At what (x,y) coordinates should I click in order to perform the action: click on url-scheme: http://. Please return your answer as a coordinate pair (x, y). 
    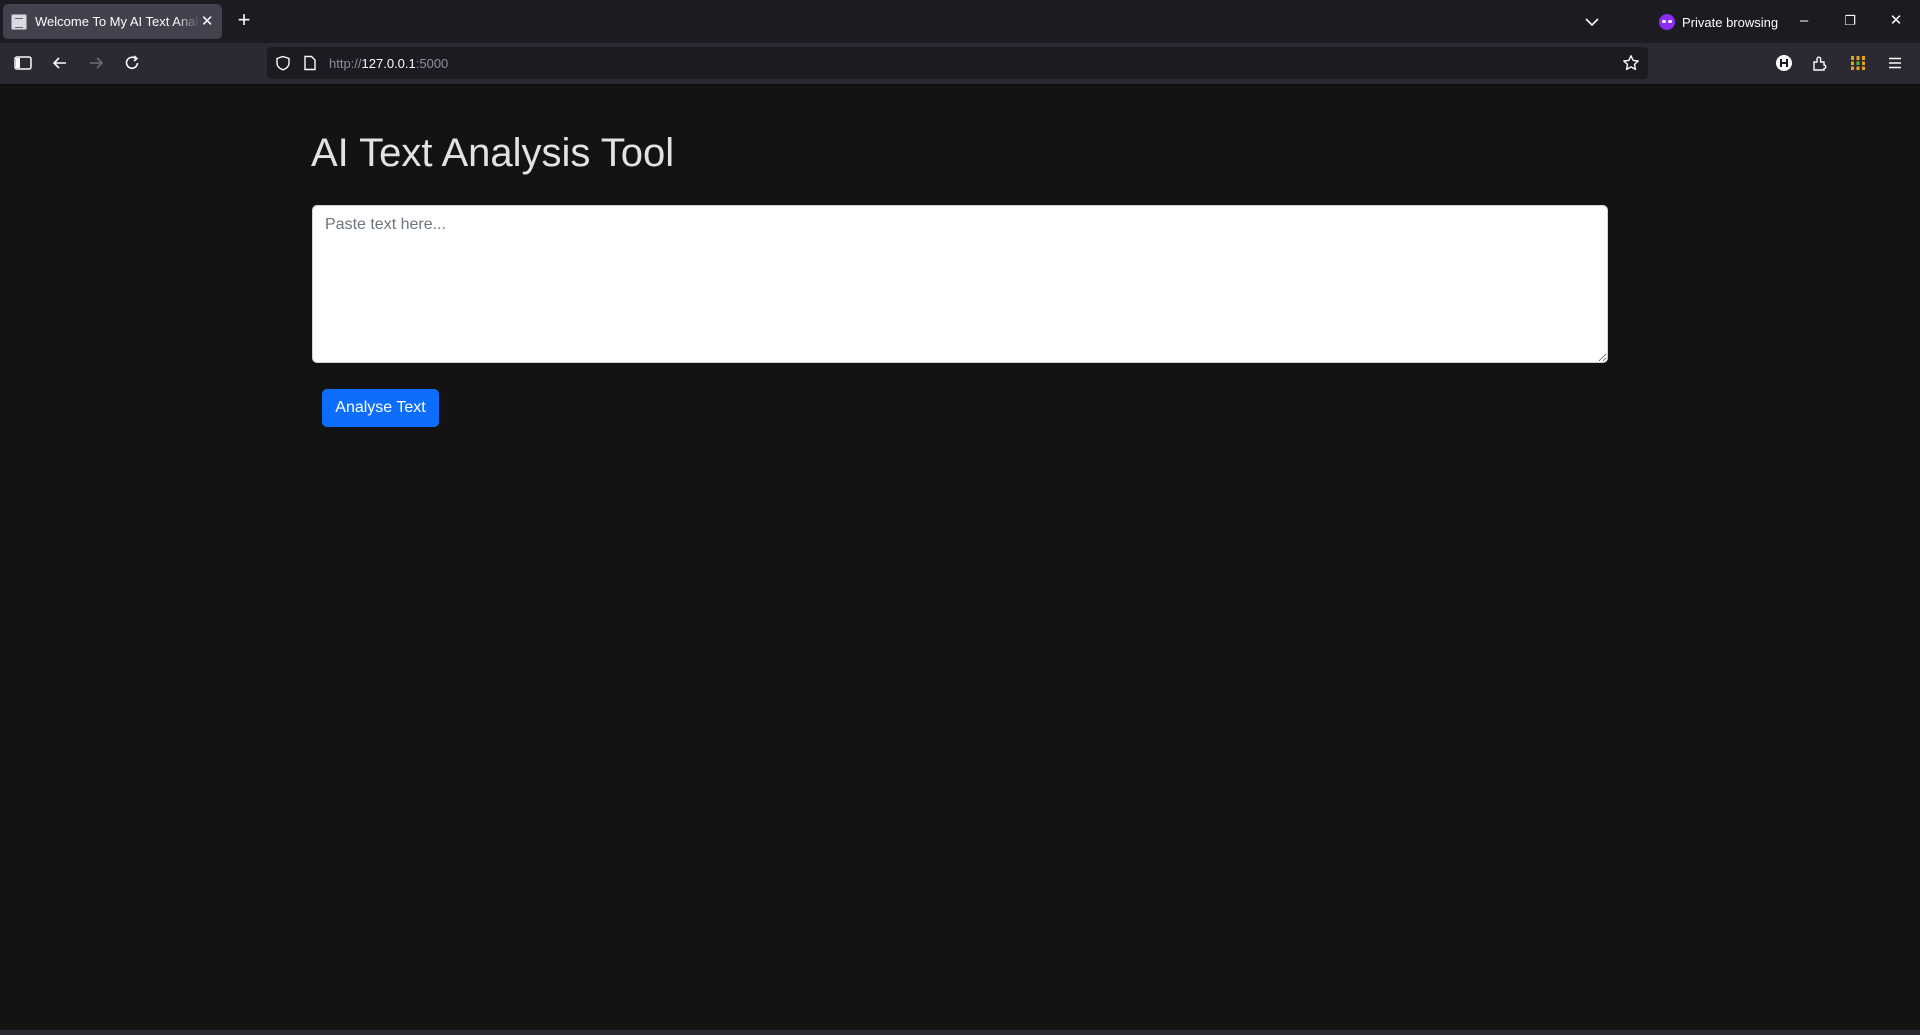
    Looking at the image, I should click on (345, 63).